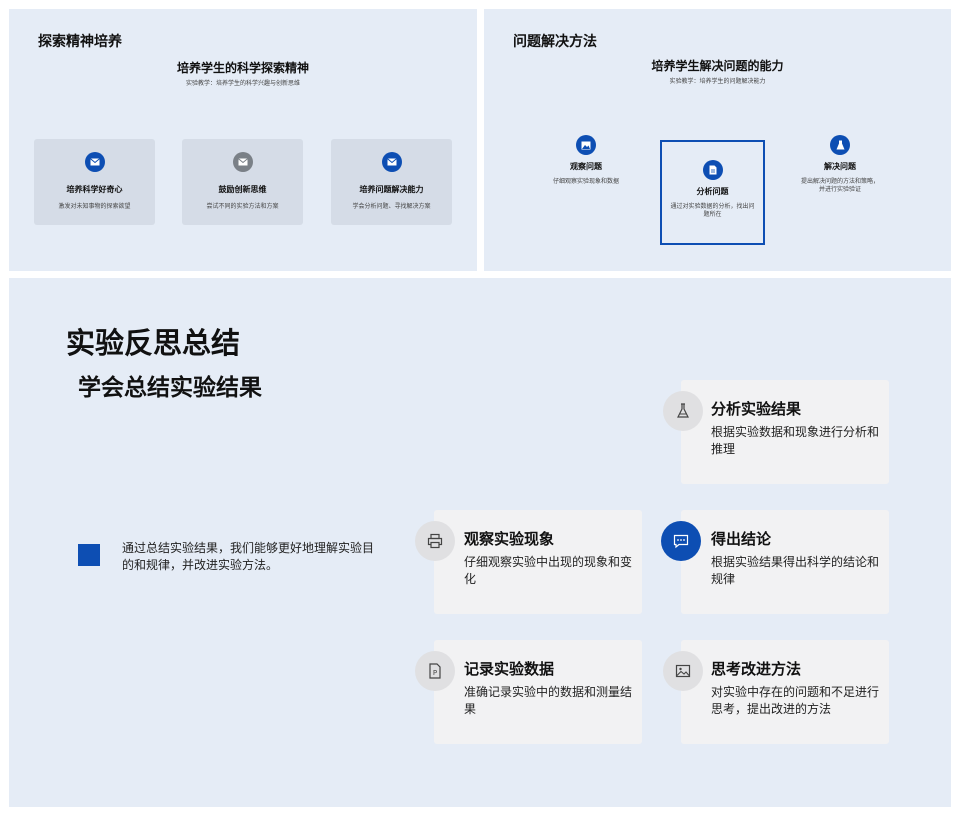 The image size is (960, 816). Describe the element at coordinates (242, 83) in the screenshot. I see `slide-note: 实验教学：培养学生的科学兴趣与创新思维` at that location.